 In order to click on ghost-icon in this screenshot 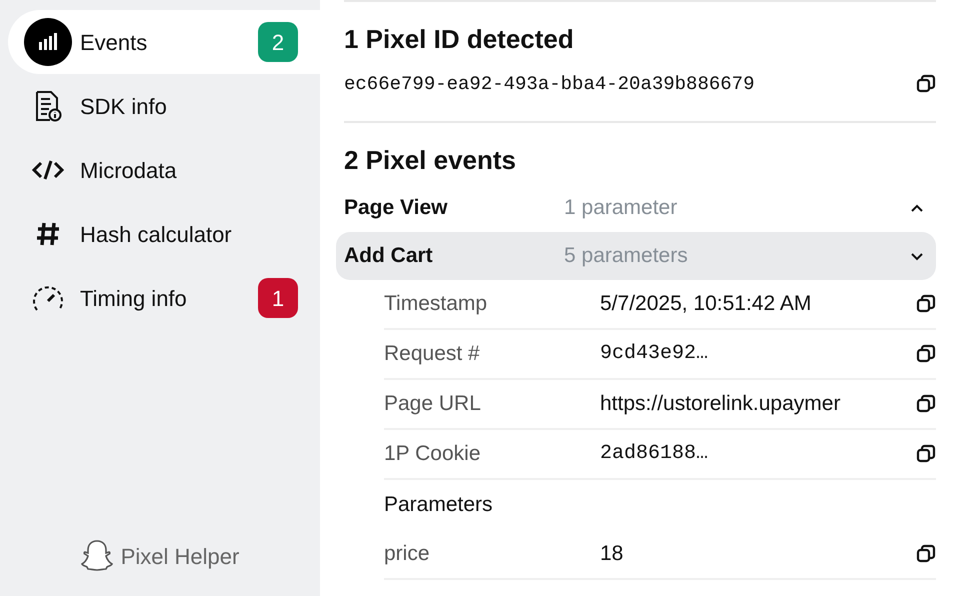, I will do `click(96, 556)`.